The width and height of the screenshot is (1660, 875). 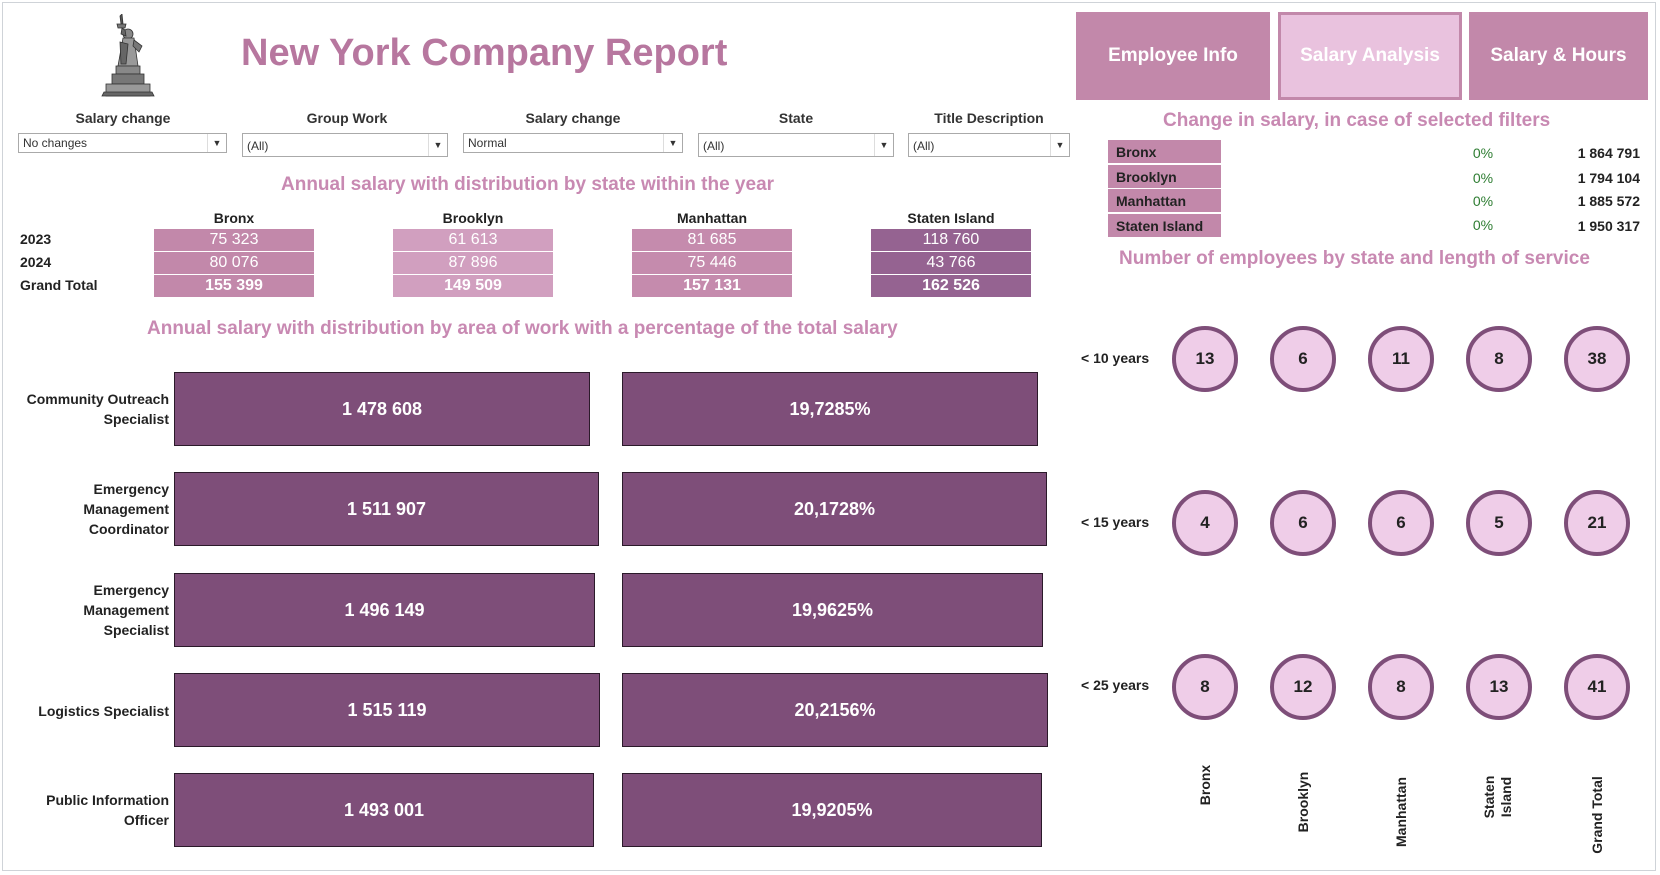 I want to click on filter-label-title-description: Title Description, so click(x=989, y=118).